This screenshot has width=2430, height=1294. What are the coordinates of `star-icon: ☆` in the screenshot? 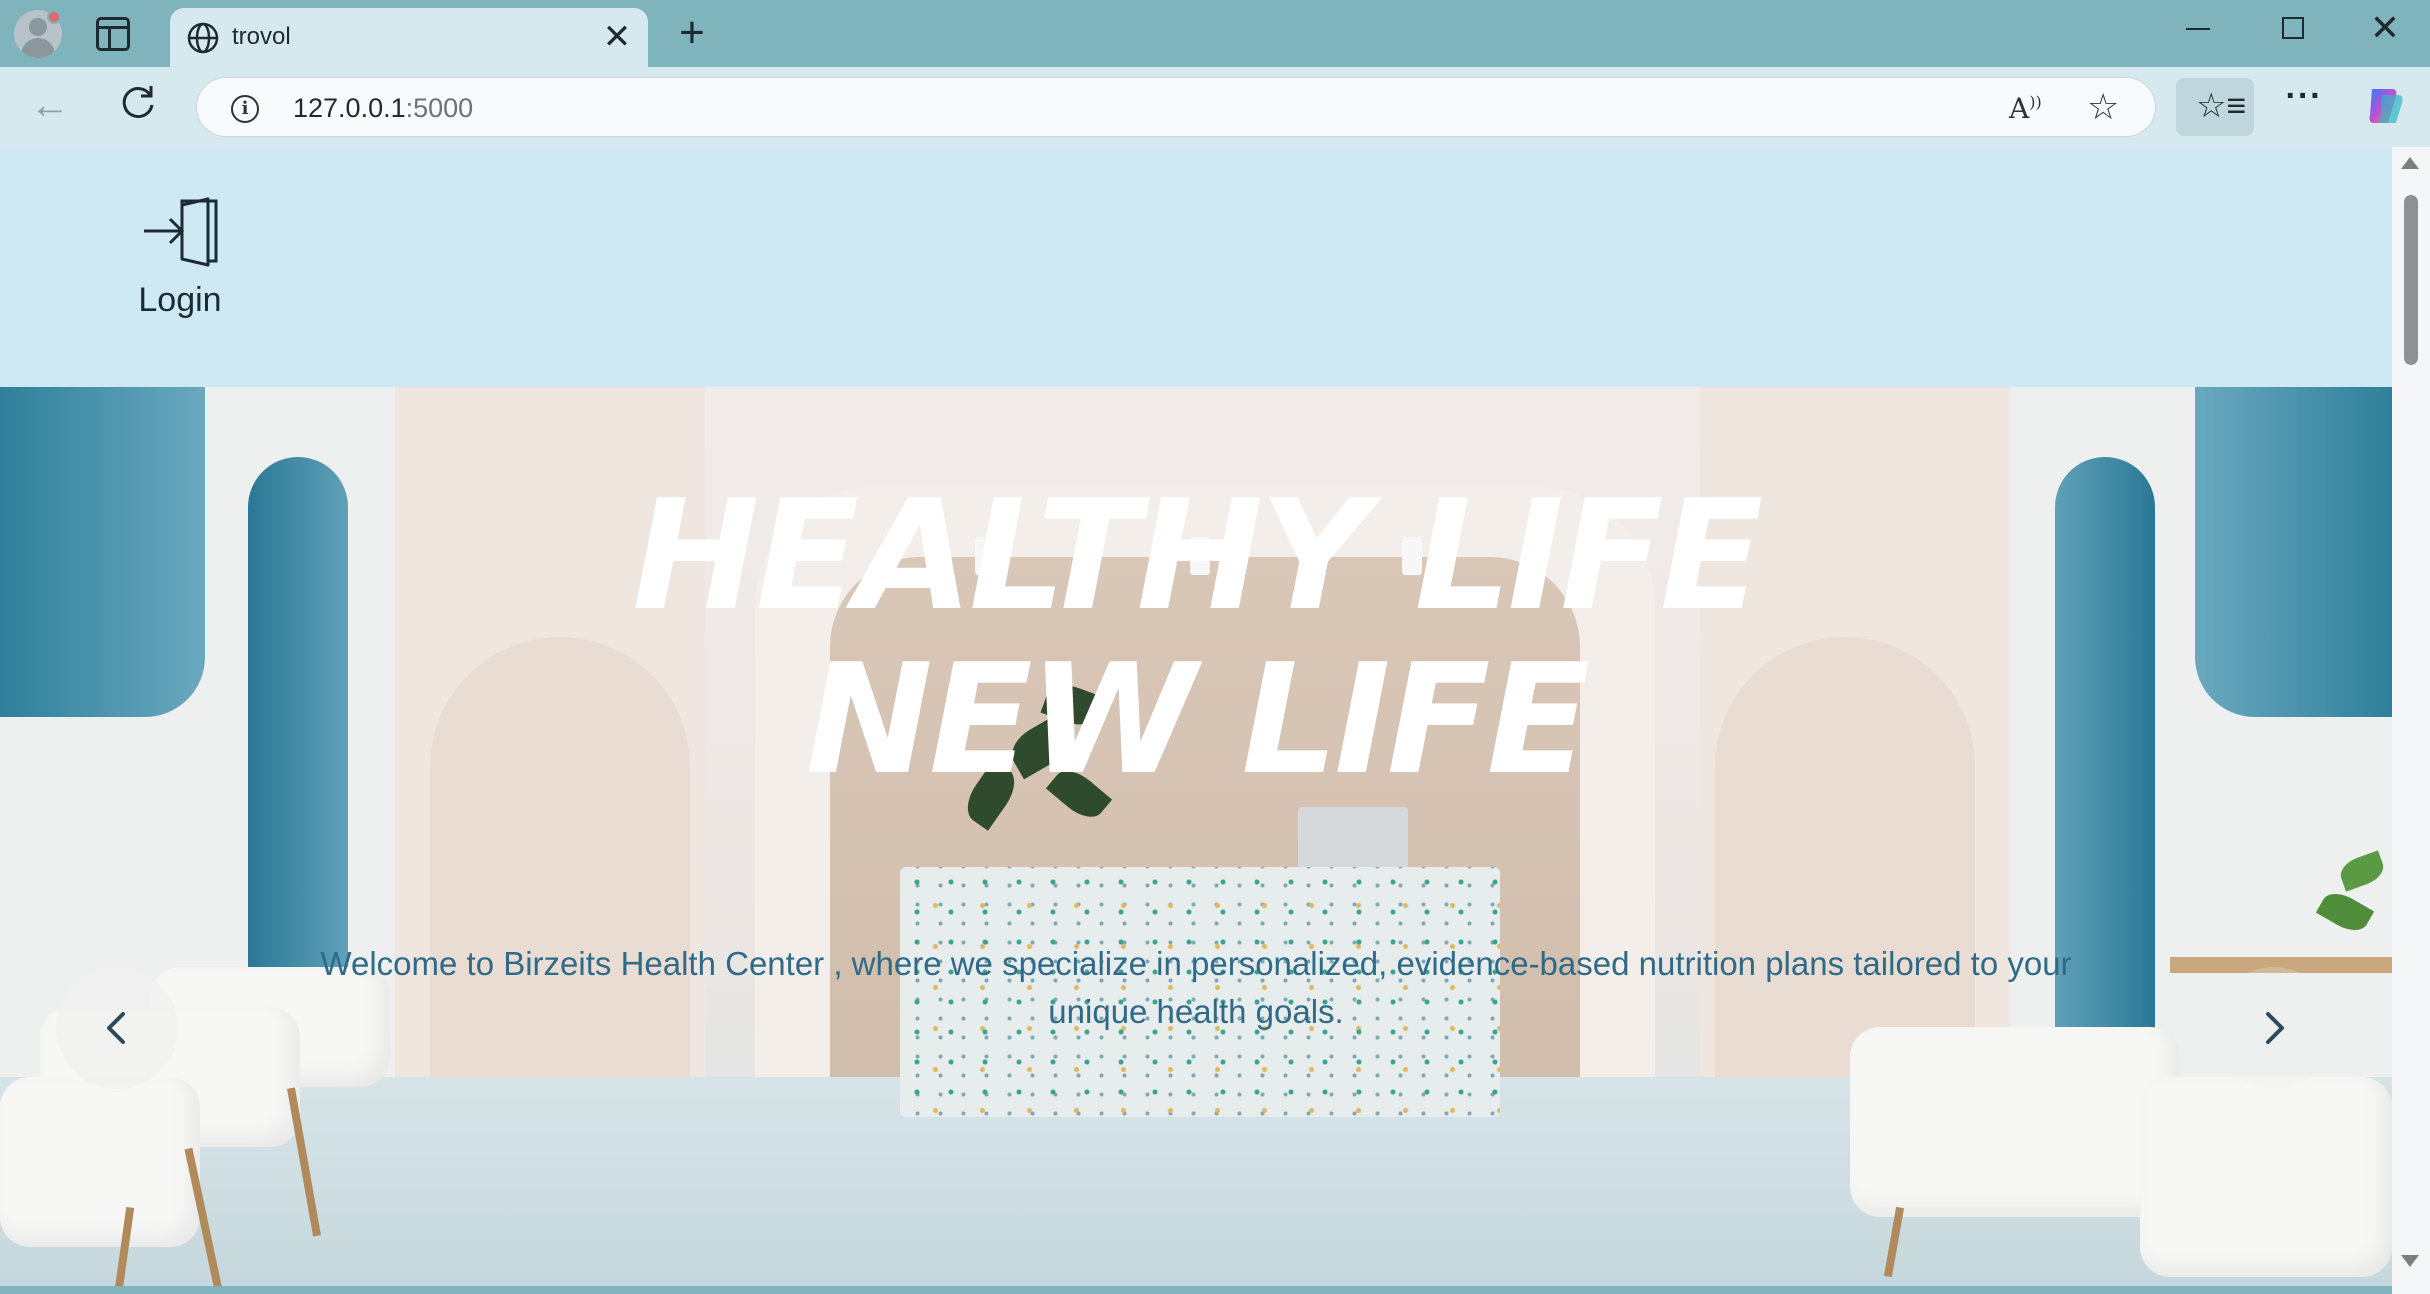 It's located at (2103, 107).